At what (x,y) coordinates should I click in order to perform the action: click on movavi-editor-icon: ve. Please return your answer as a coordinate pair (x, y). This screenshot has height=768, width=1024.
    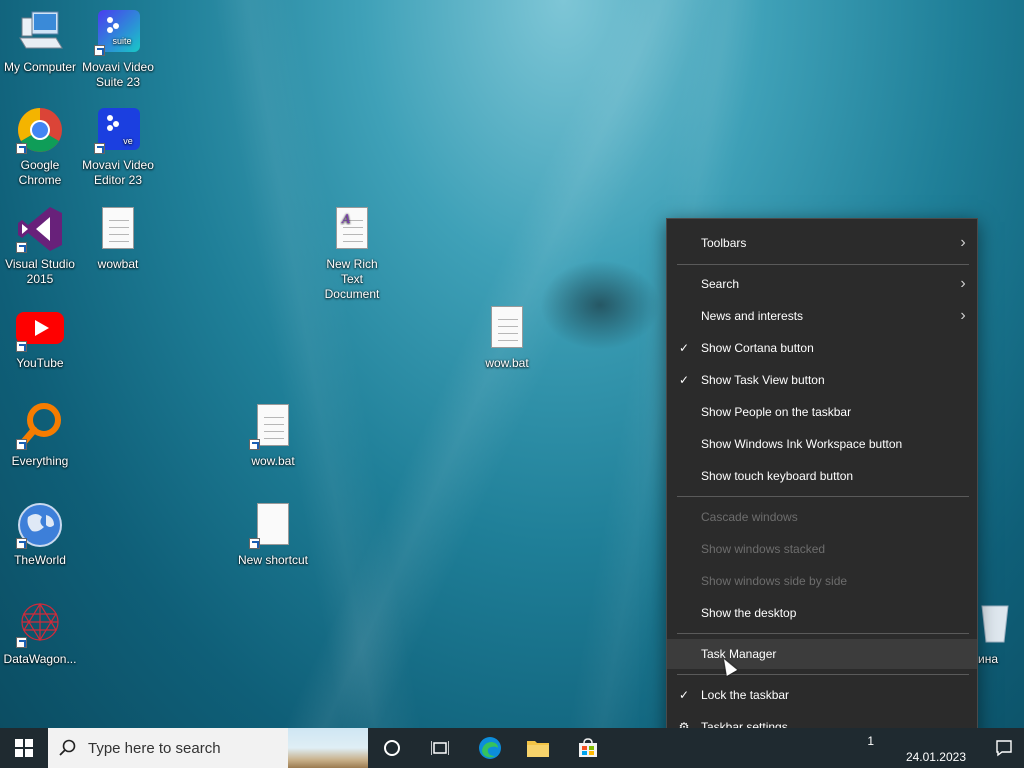
    Looking at the image, I should click on (118, 130).